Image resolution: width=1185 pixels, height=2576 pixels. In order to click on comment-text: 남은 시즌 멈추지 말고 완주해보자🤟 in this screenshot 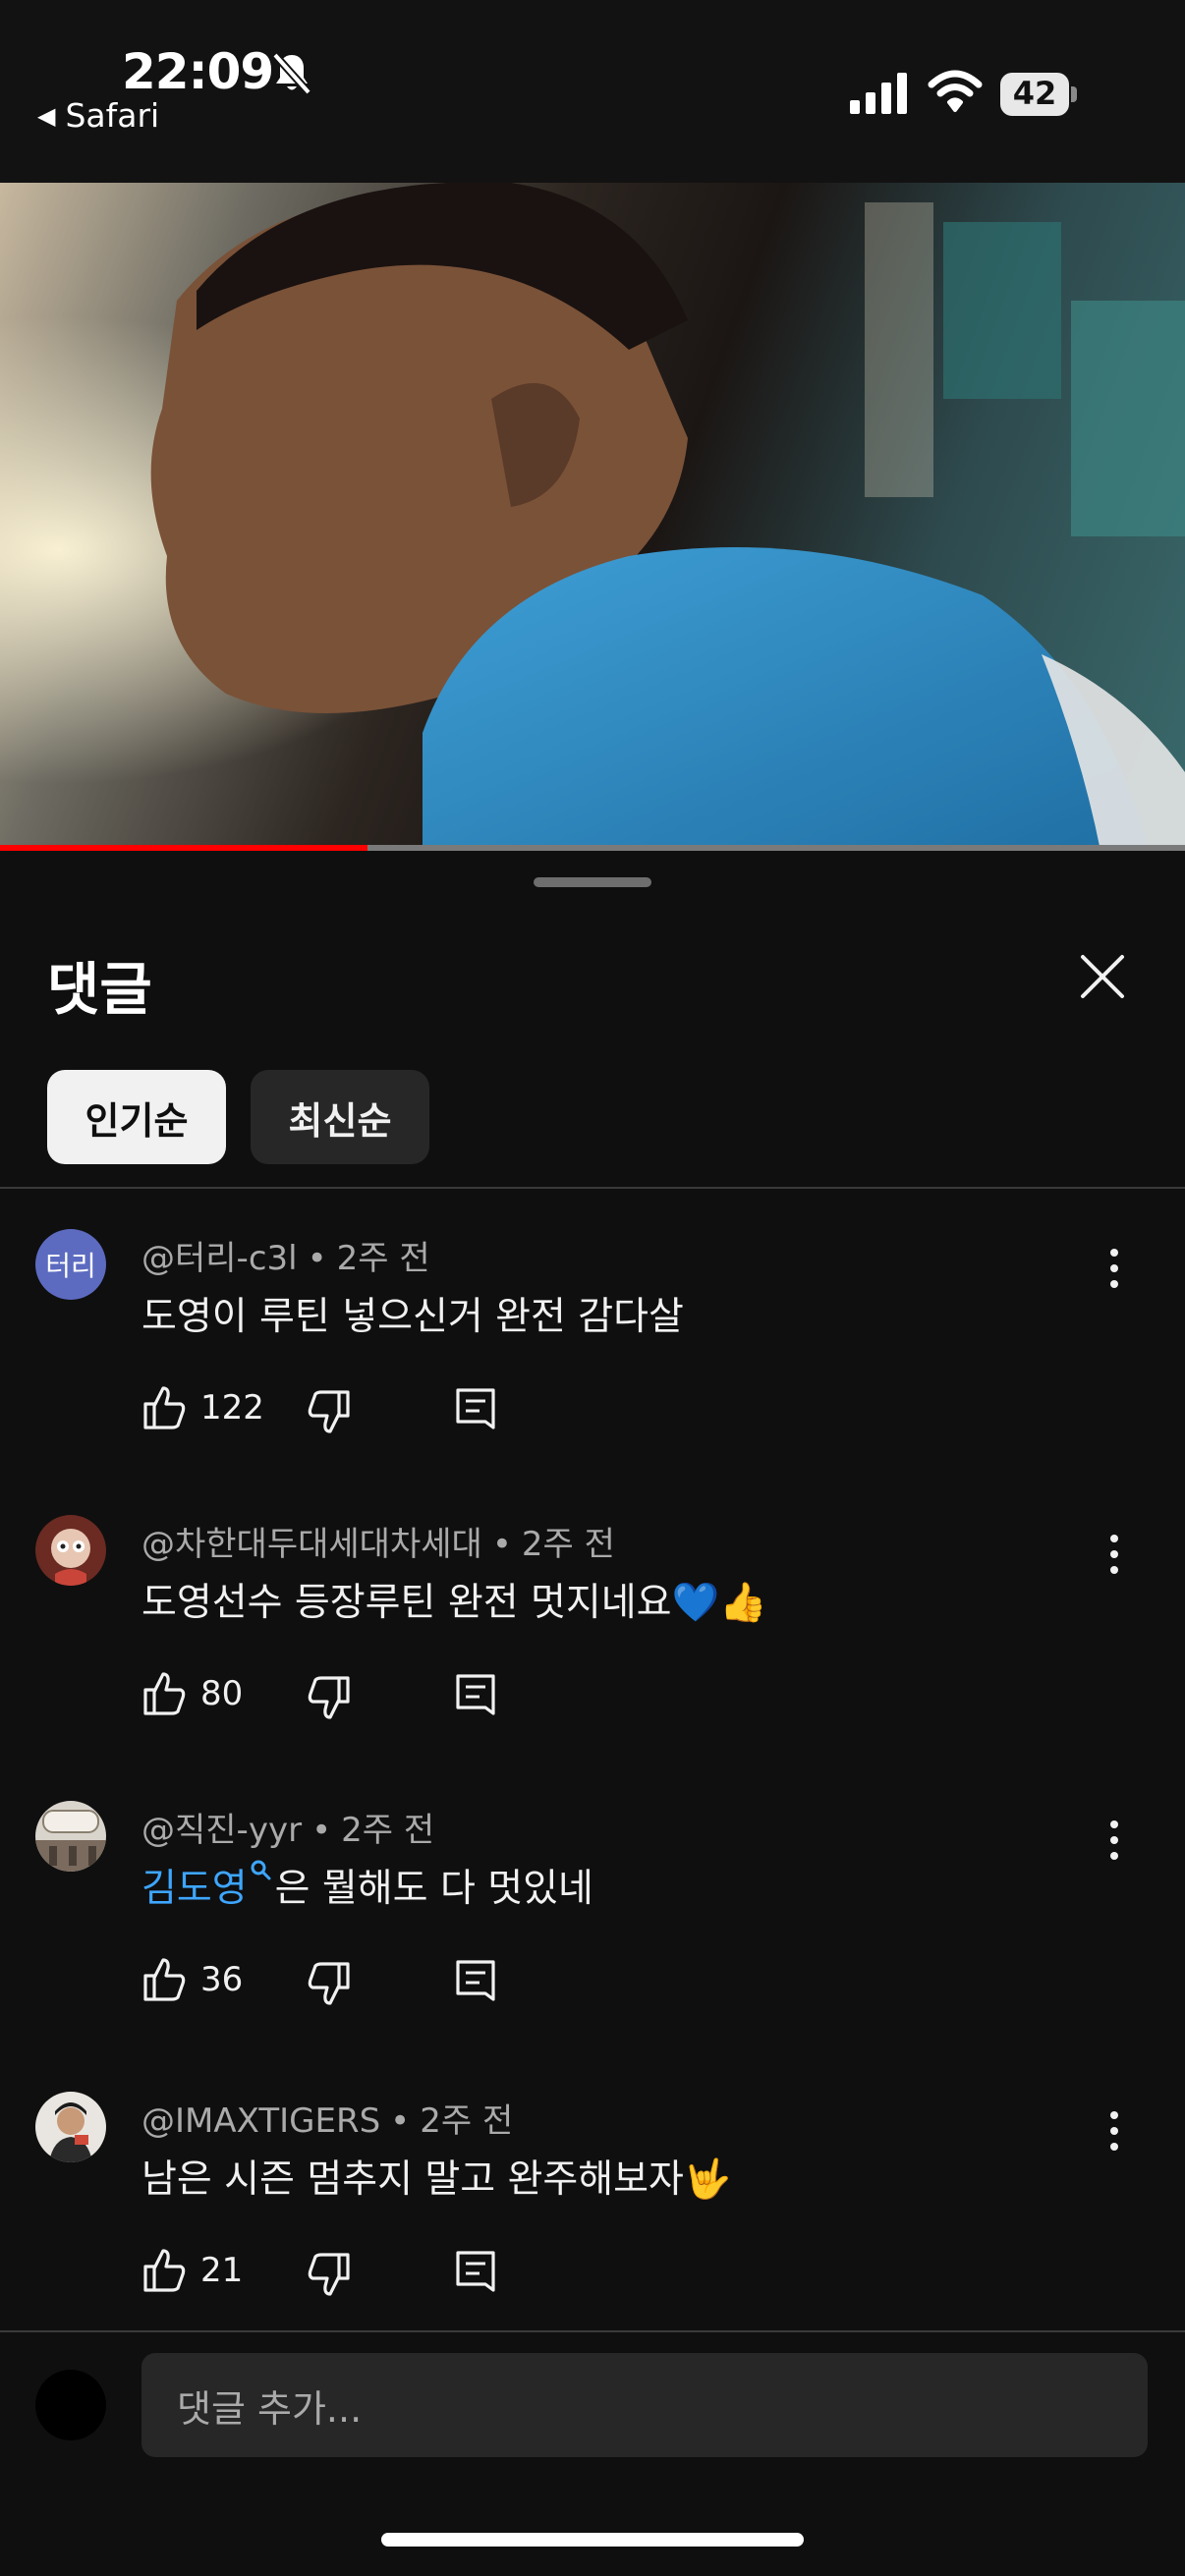, I will do `click(437, 2179)`.